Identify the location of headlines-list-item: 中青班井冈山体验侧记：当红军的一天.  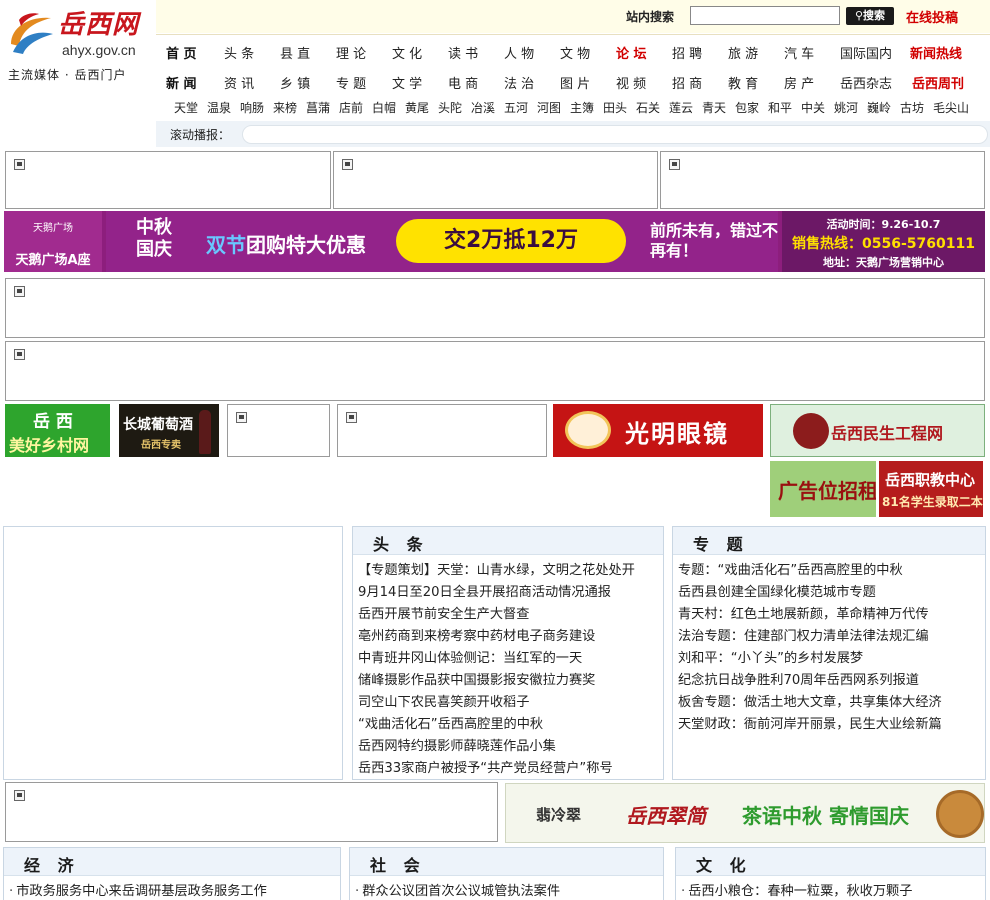
(510, 661).